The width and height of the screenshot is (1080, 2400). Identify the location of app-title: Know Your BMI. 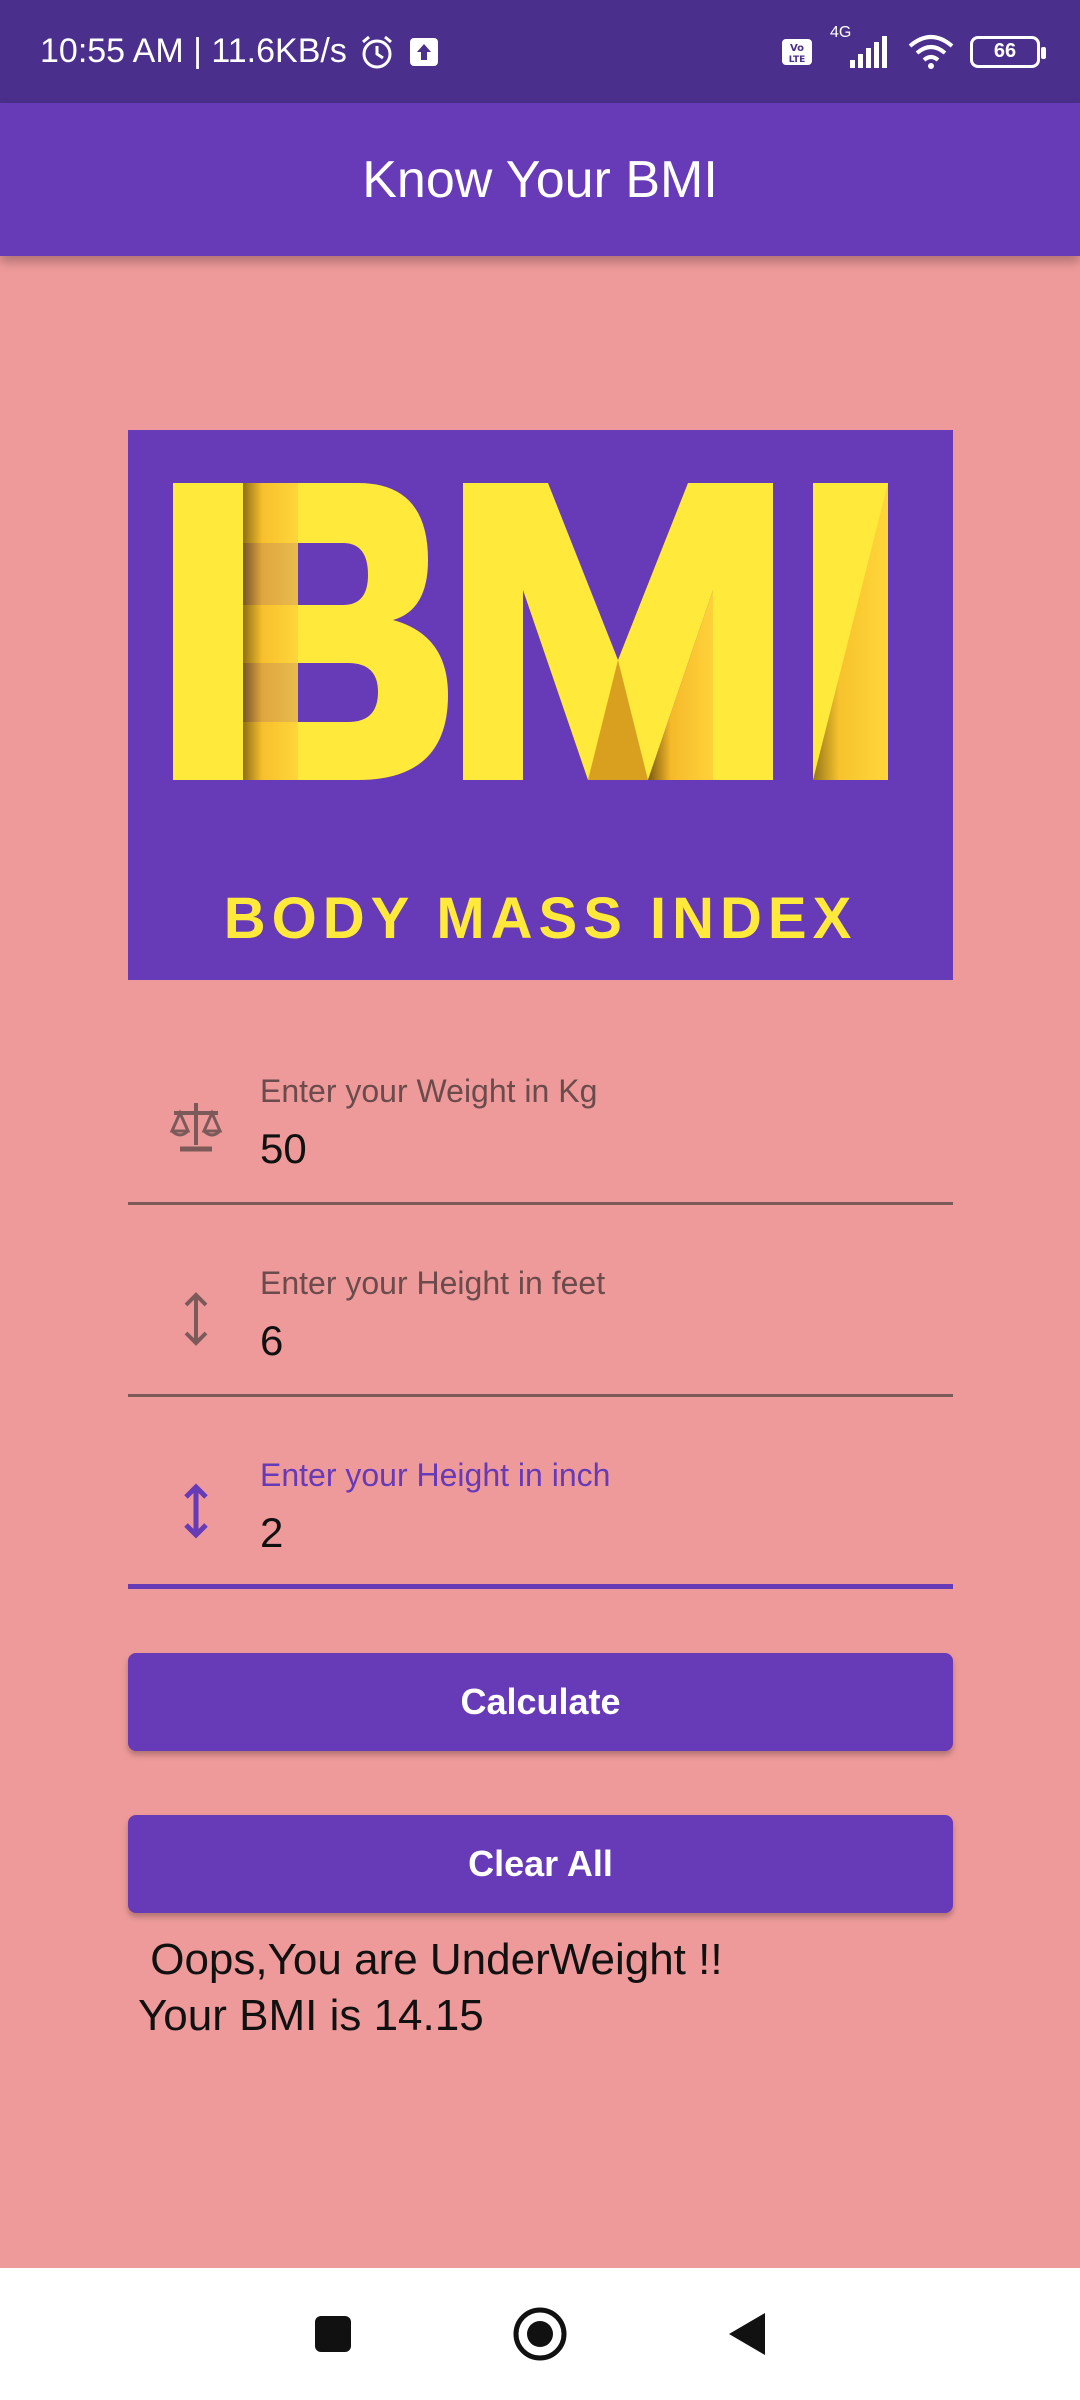
(540, 179).